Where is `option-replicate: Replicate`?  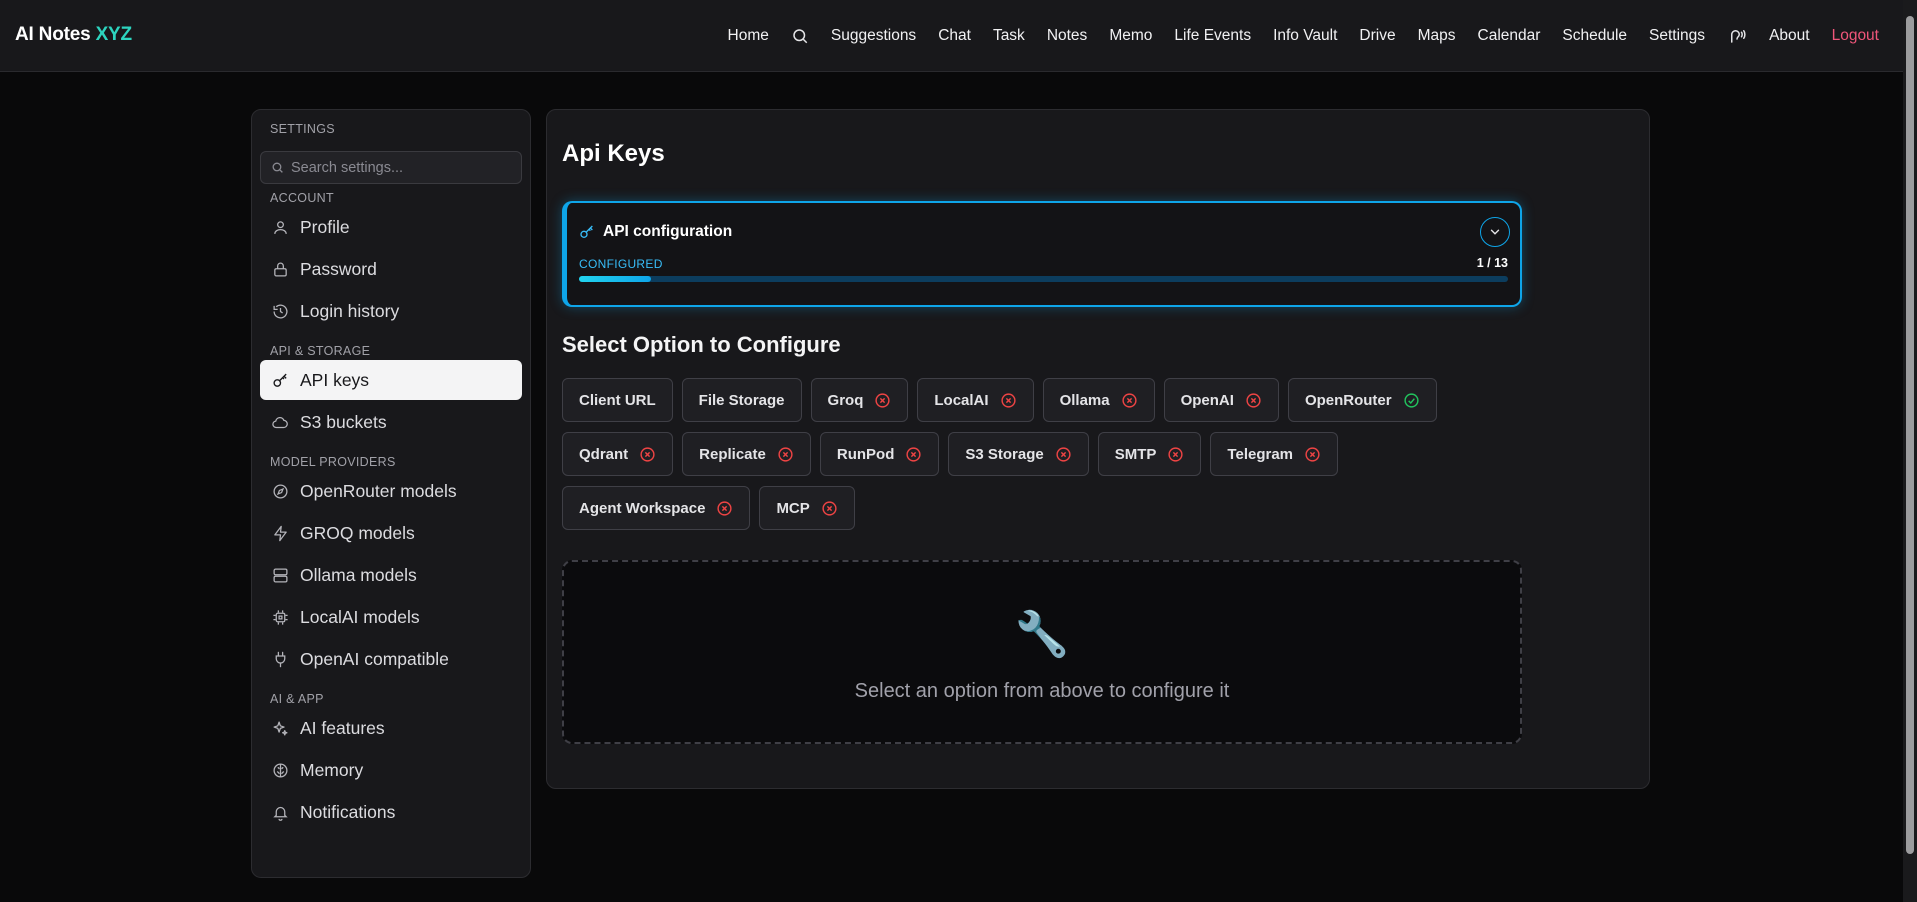
option-replicate: Replicate is located at coordinates (746, 454).